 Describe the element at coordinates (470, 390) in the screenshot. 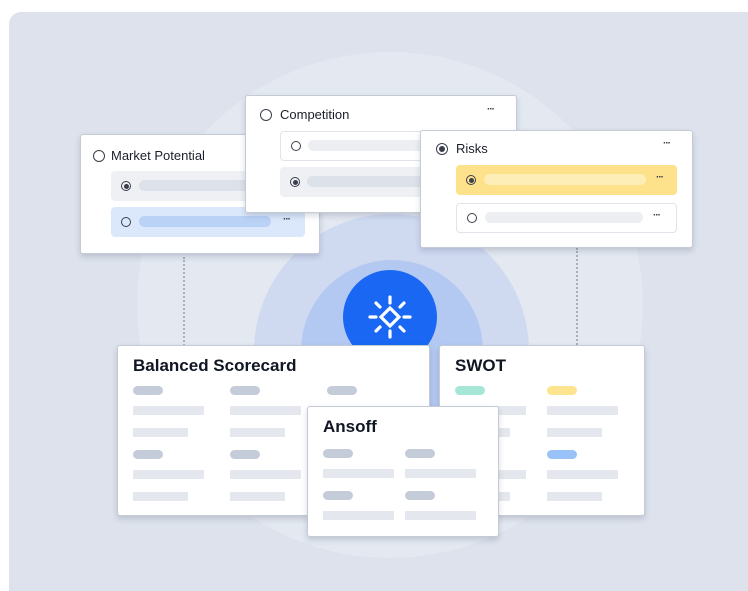

I see `placeholder-pill-green` at that location.